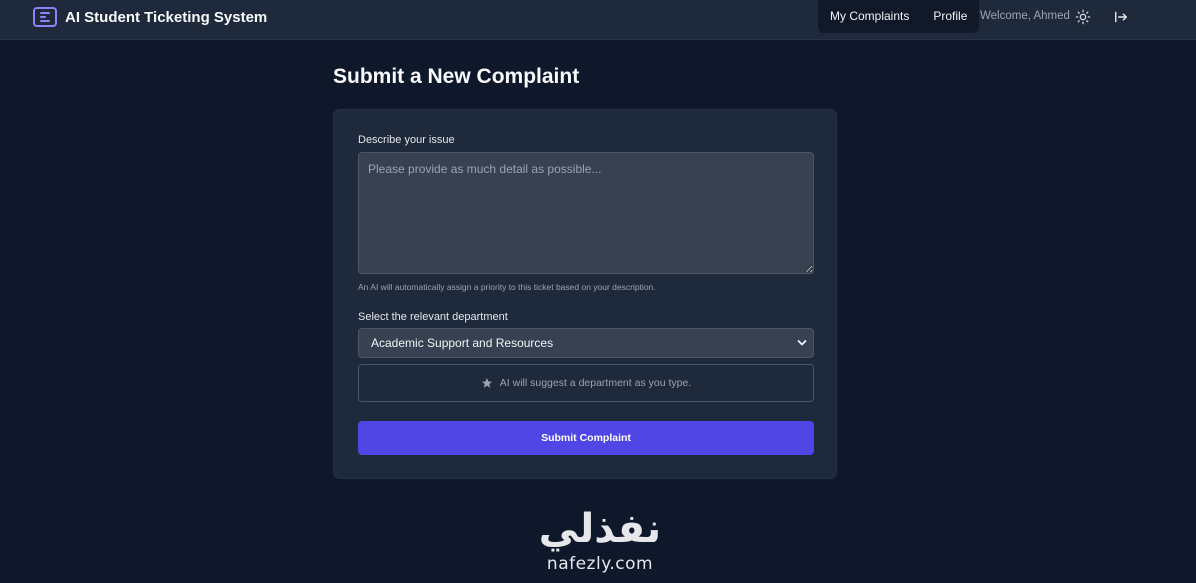 This screenshot has width=1196, height=583. I want to click on sun-icon, so click(1083, 17).